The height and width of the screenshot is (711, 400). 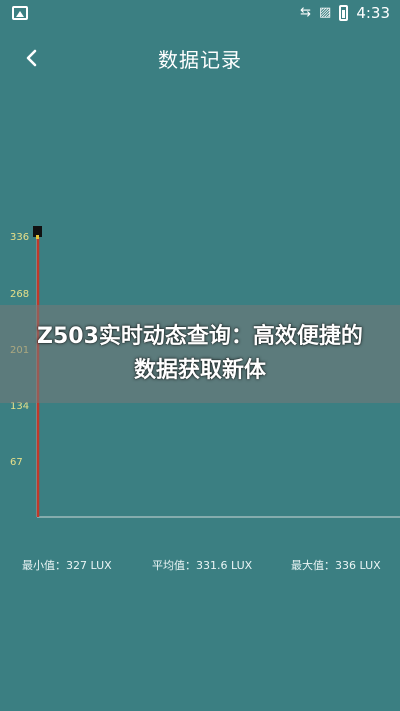 I want to click on overlay-banner: Z503实时动态查询：高效便捷的数据获取新体, so click(x=200, y=354).